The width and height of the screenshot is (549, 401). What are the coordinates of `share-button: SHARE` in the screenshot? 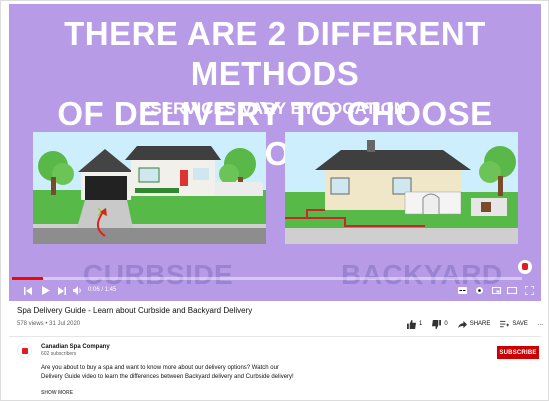 It's located at (474, 324).